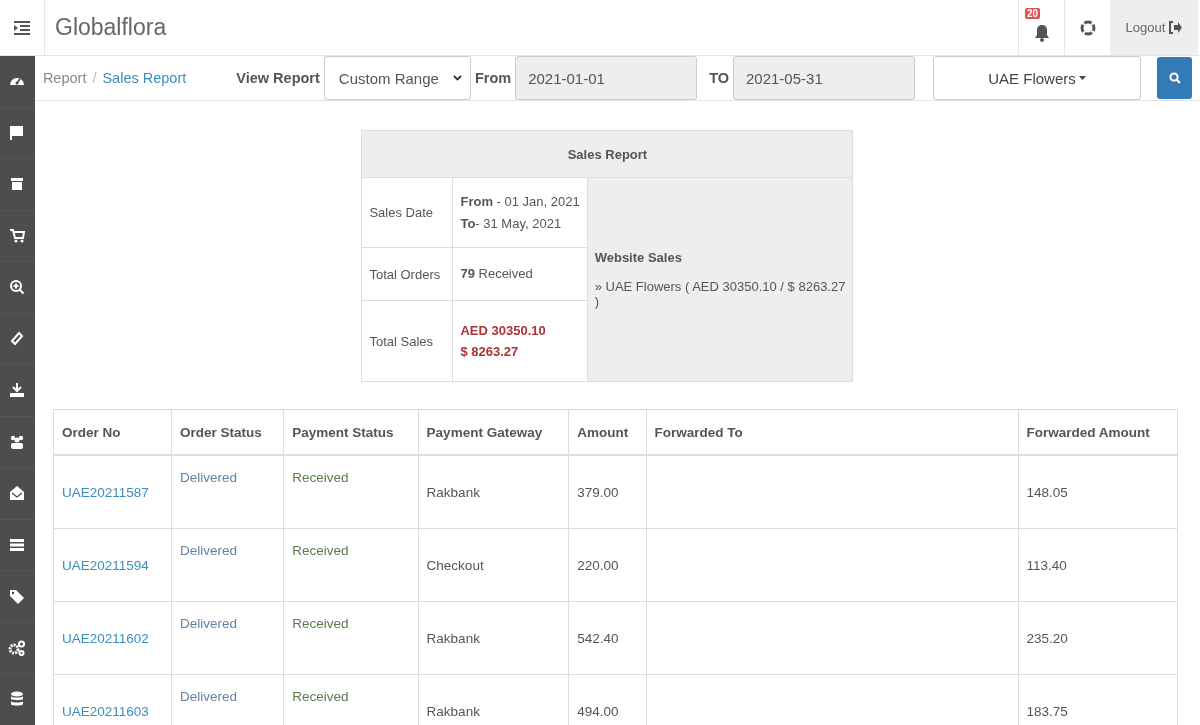 The height and width of the screenshot is (725, 1200). What do you see at coordinates (17, 287) in the screenshot?
I see `zoom-in-icon` at bounding box center [17, 287].